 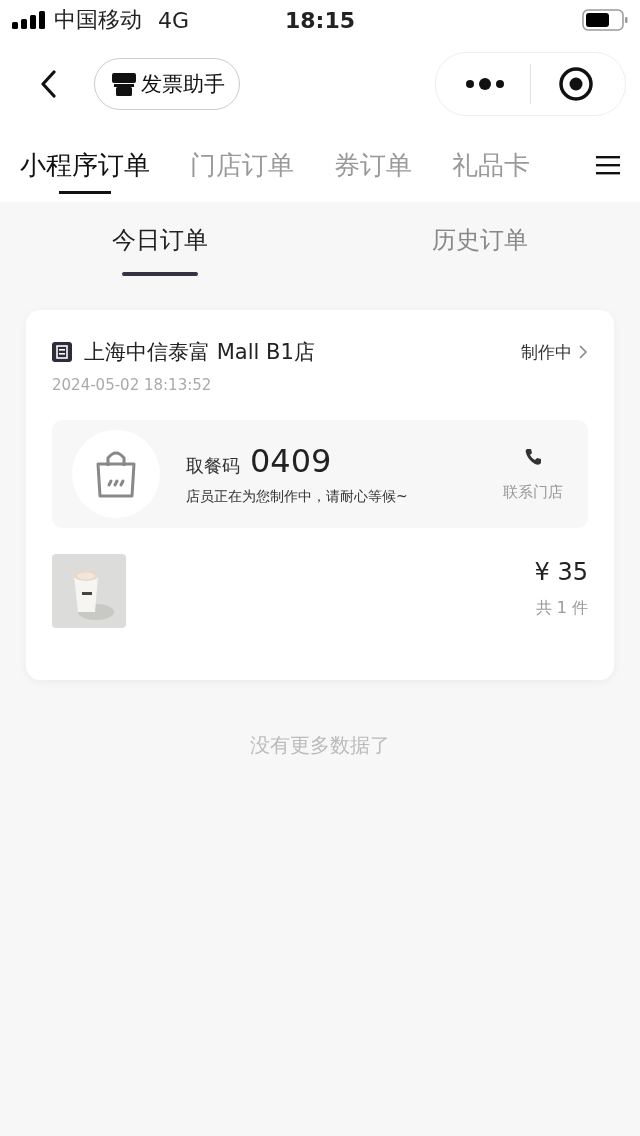 What do you see at coordinates (213, 466) in the screenshot?
I see `pickup-label: 取餐码` at bounding box center [213, 466].